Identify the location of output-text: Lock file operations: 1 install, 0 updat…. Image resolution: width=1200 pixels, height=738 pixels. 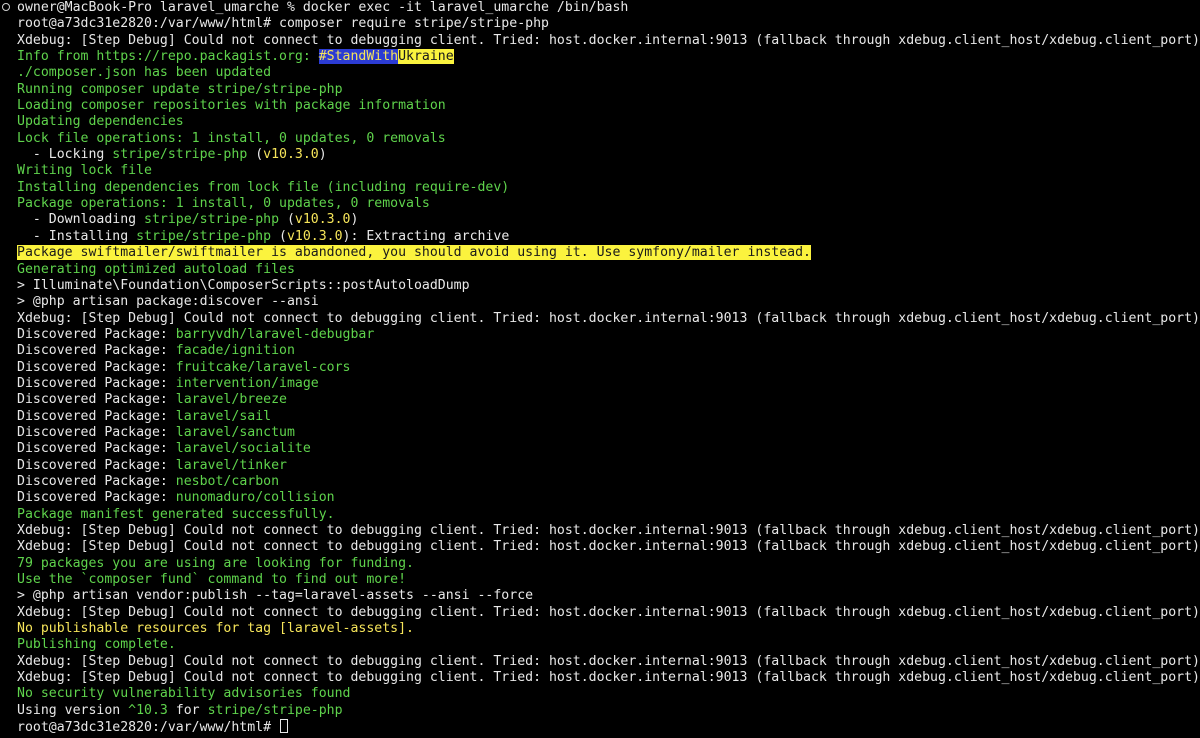
(231, 138).